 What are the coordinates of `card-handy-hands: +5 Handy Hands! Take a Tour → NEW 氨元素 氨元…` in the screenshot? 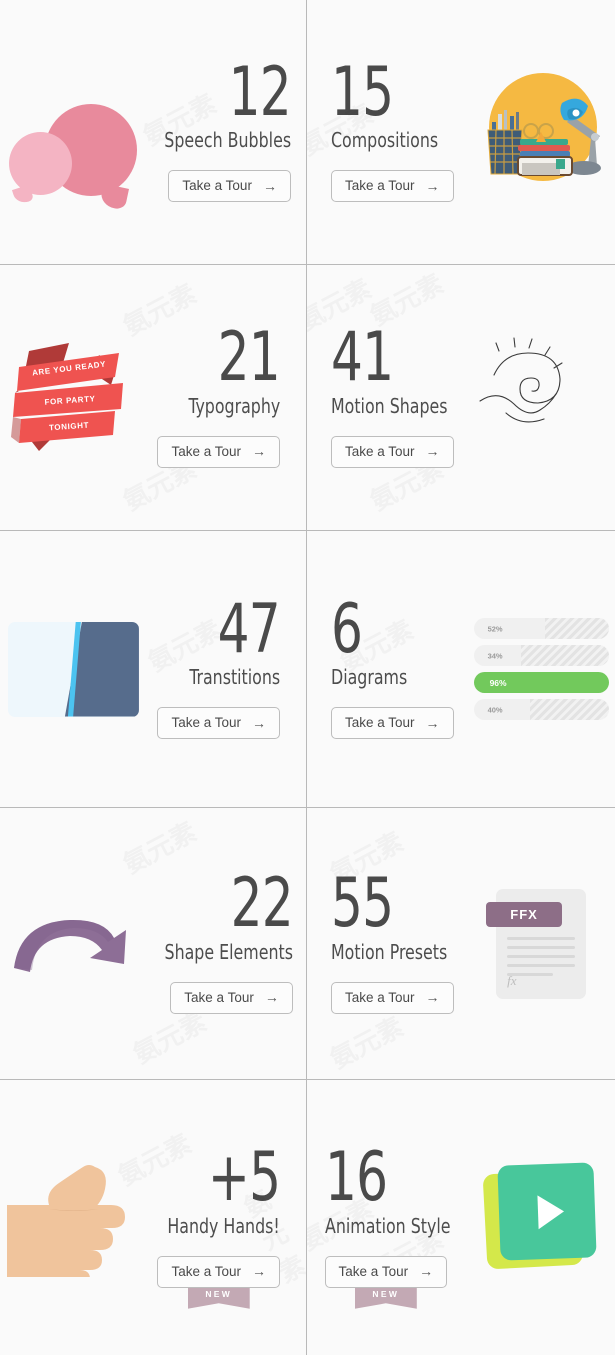 It's located at (153, 1217).